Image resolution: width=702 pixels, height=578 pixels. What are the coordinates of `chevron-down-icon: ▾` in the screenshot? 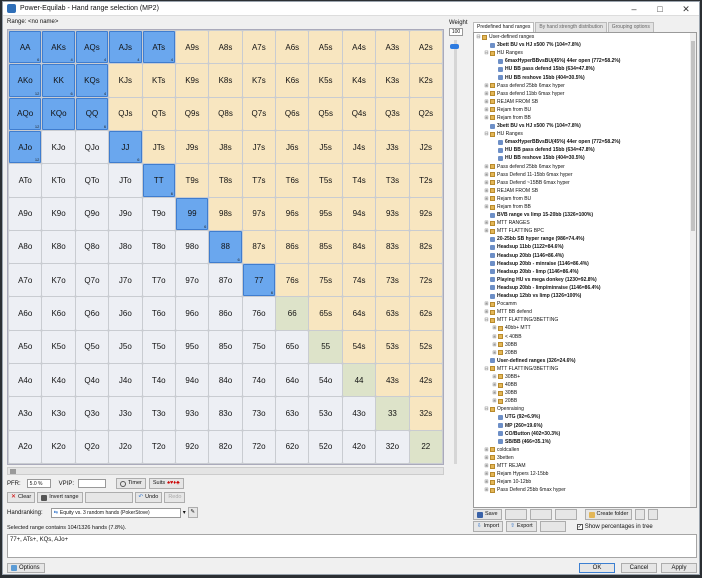 It's located at (184, 512).